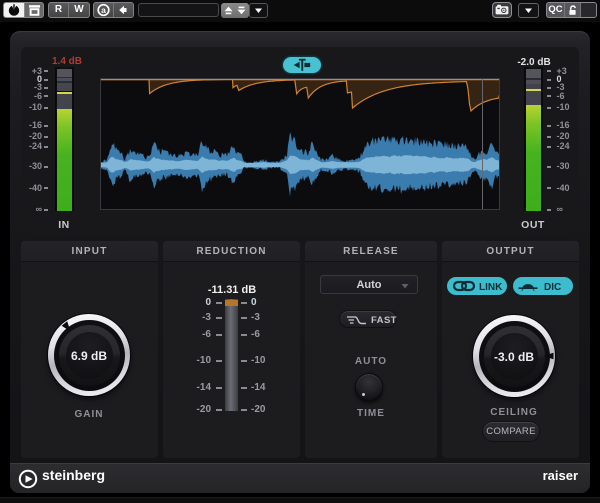  What do you see at coordinates (552, 287) in the screenshot?
I see `svg-text: DIC` at bounding box center [552, 287].